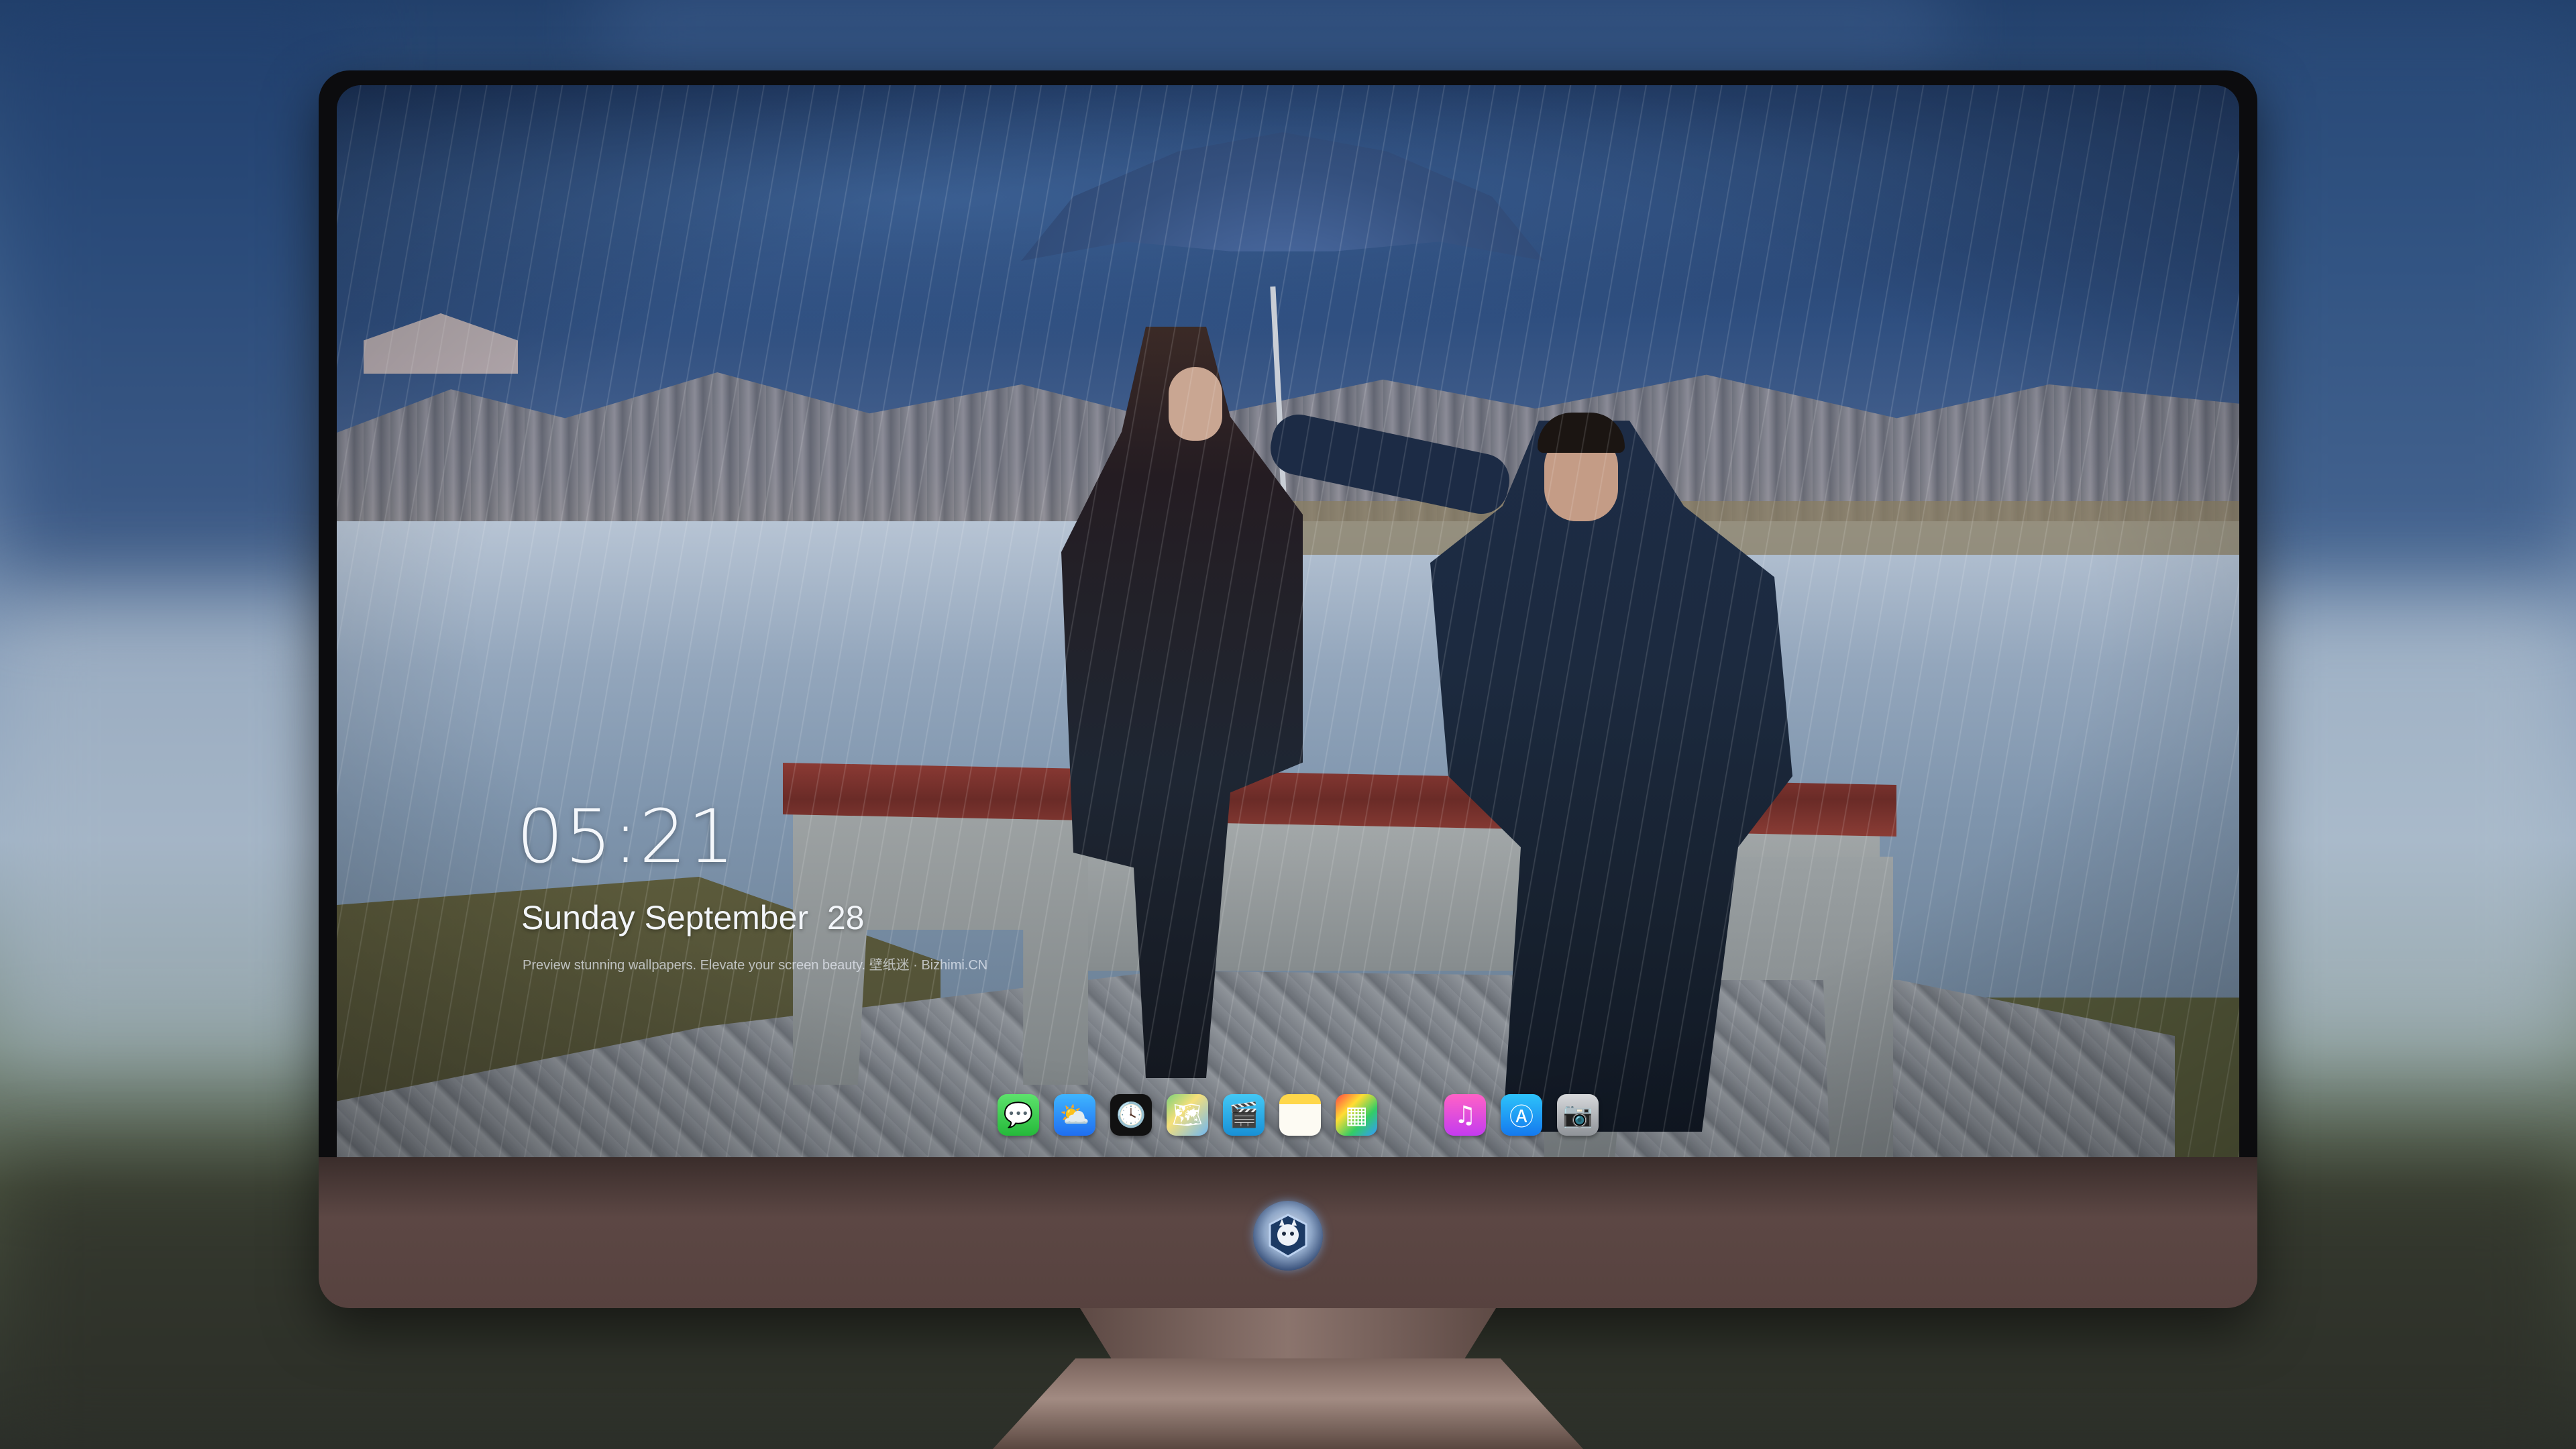 The width and height of the screenshot is (2576, 1449). I want to click on app-store-icon: Ⓐ, so click(1521, 1115).